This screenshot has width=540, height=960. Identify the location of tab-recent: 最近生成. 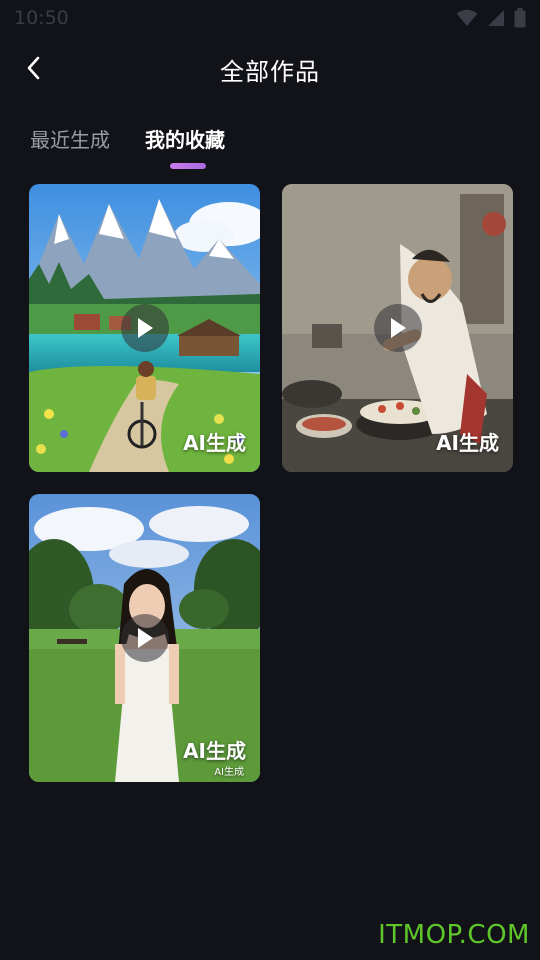
(70, 138).